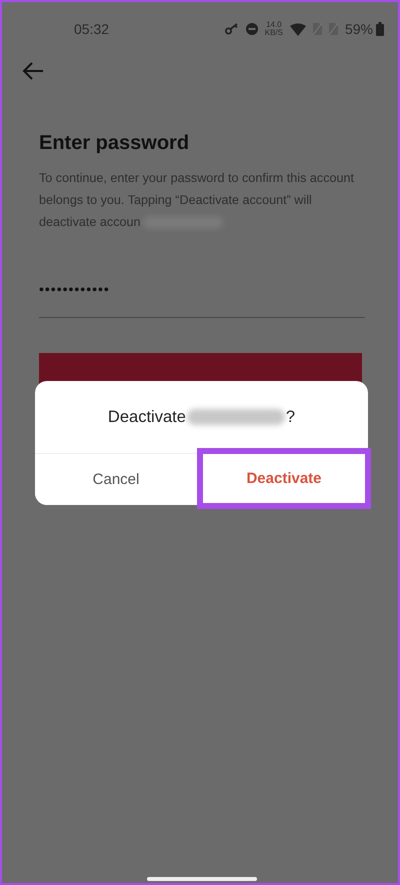 This screenshot has height=885, width=400. What do you see at coordinates (147, 417) in the screenshot?
I see `dialog-title: Deactivate` at bounding box center [147, 417].